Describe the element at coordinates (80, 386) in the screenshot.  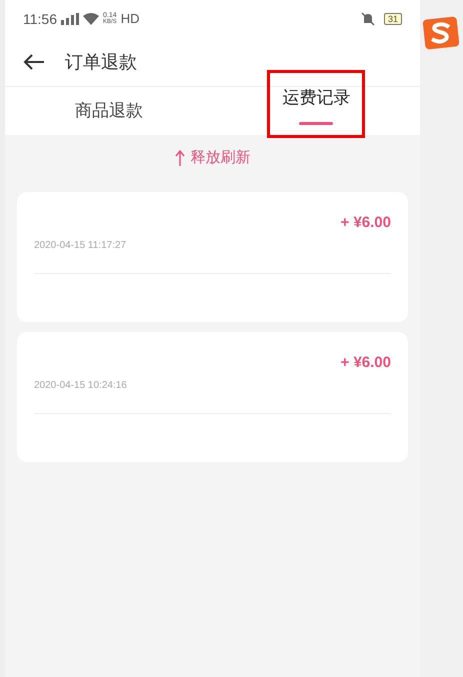
I see `record-time: 2020-04-15 10:24:16` at that location.